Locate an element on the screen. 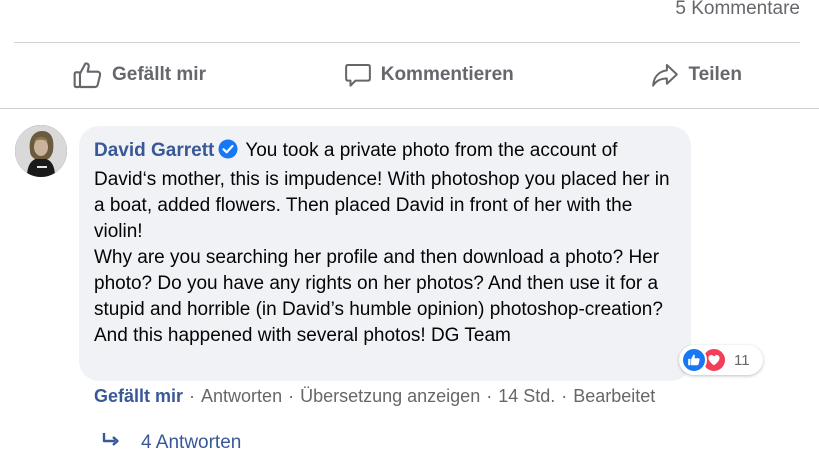 This screenshot has height=458, width=819. post-action-bar: Gefällt mir Kommentieren Teilen is located at coordinates (407, 75).